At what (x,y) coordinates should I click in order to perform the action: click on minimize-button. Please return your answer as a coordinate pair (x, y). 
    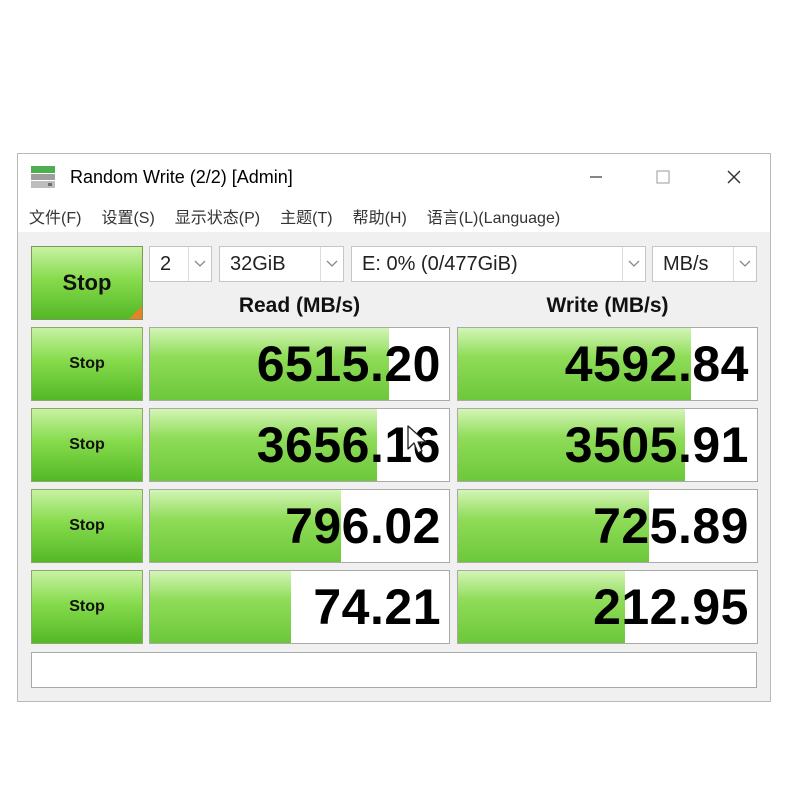
    Looking at the image, I should click on (596, 177).